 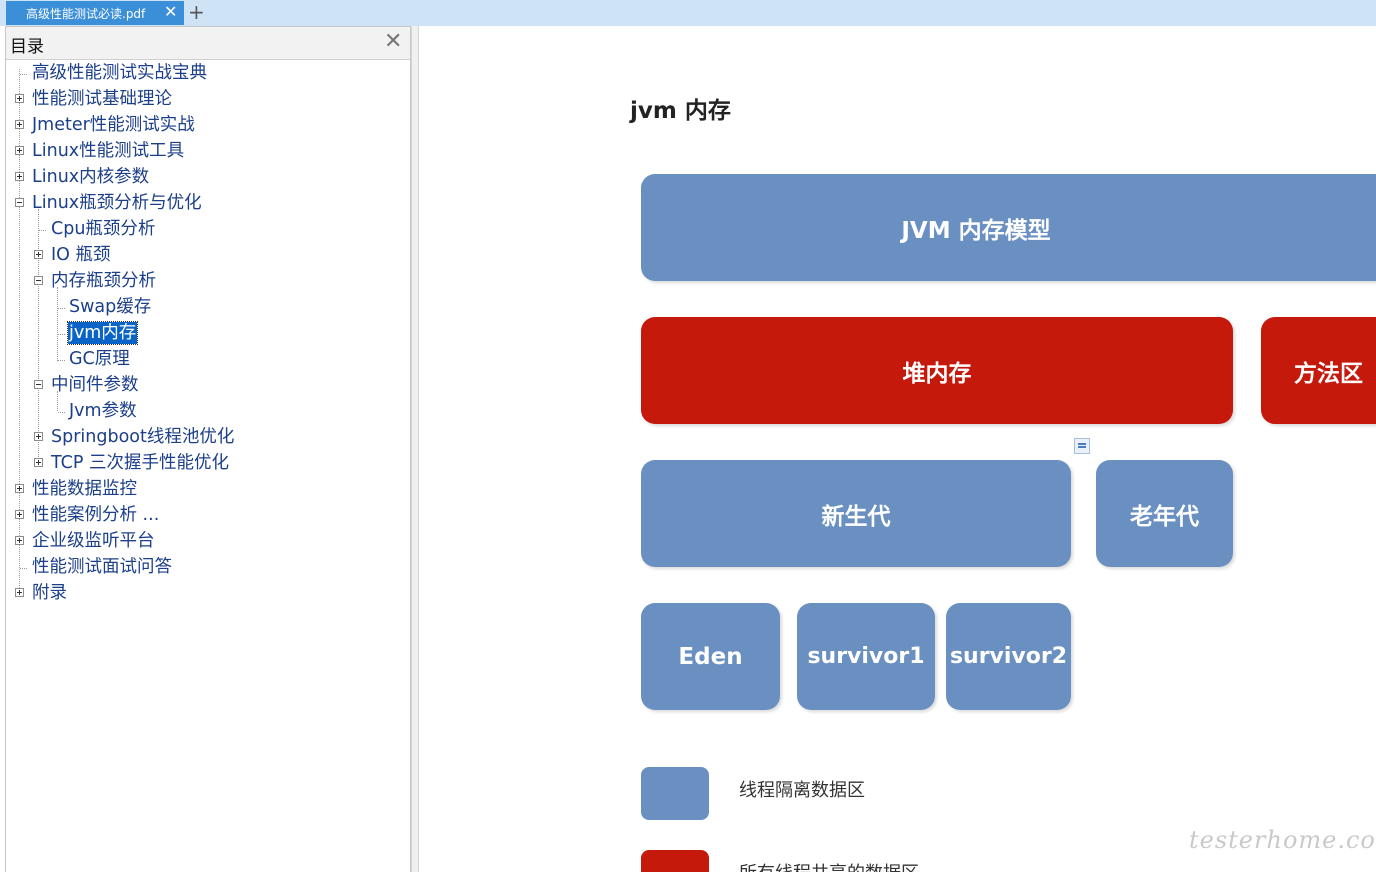 I want to click on toc-item-label: 性能测试面试问答, so click(x=102, y=567).